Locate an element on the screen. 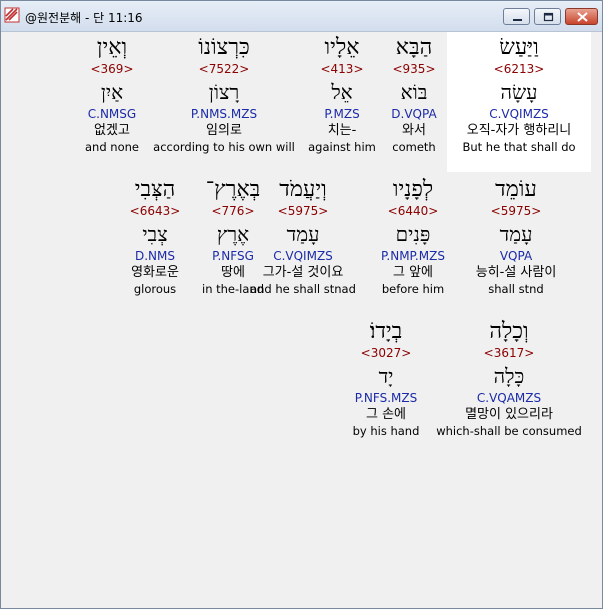 This screenshot has height=609, width=603. maximize-icon is located at coordinates (548, 17).